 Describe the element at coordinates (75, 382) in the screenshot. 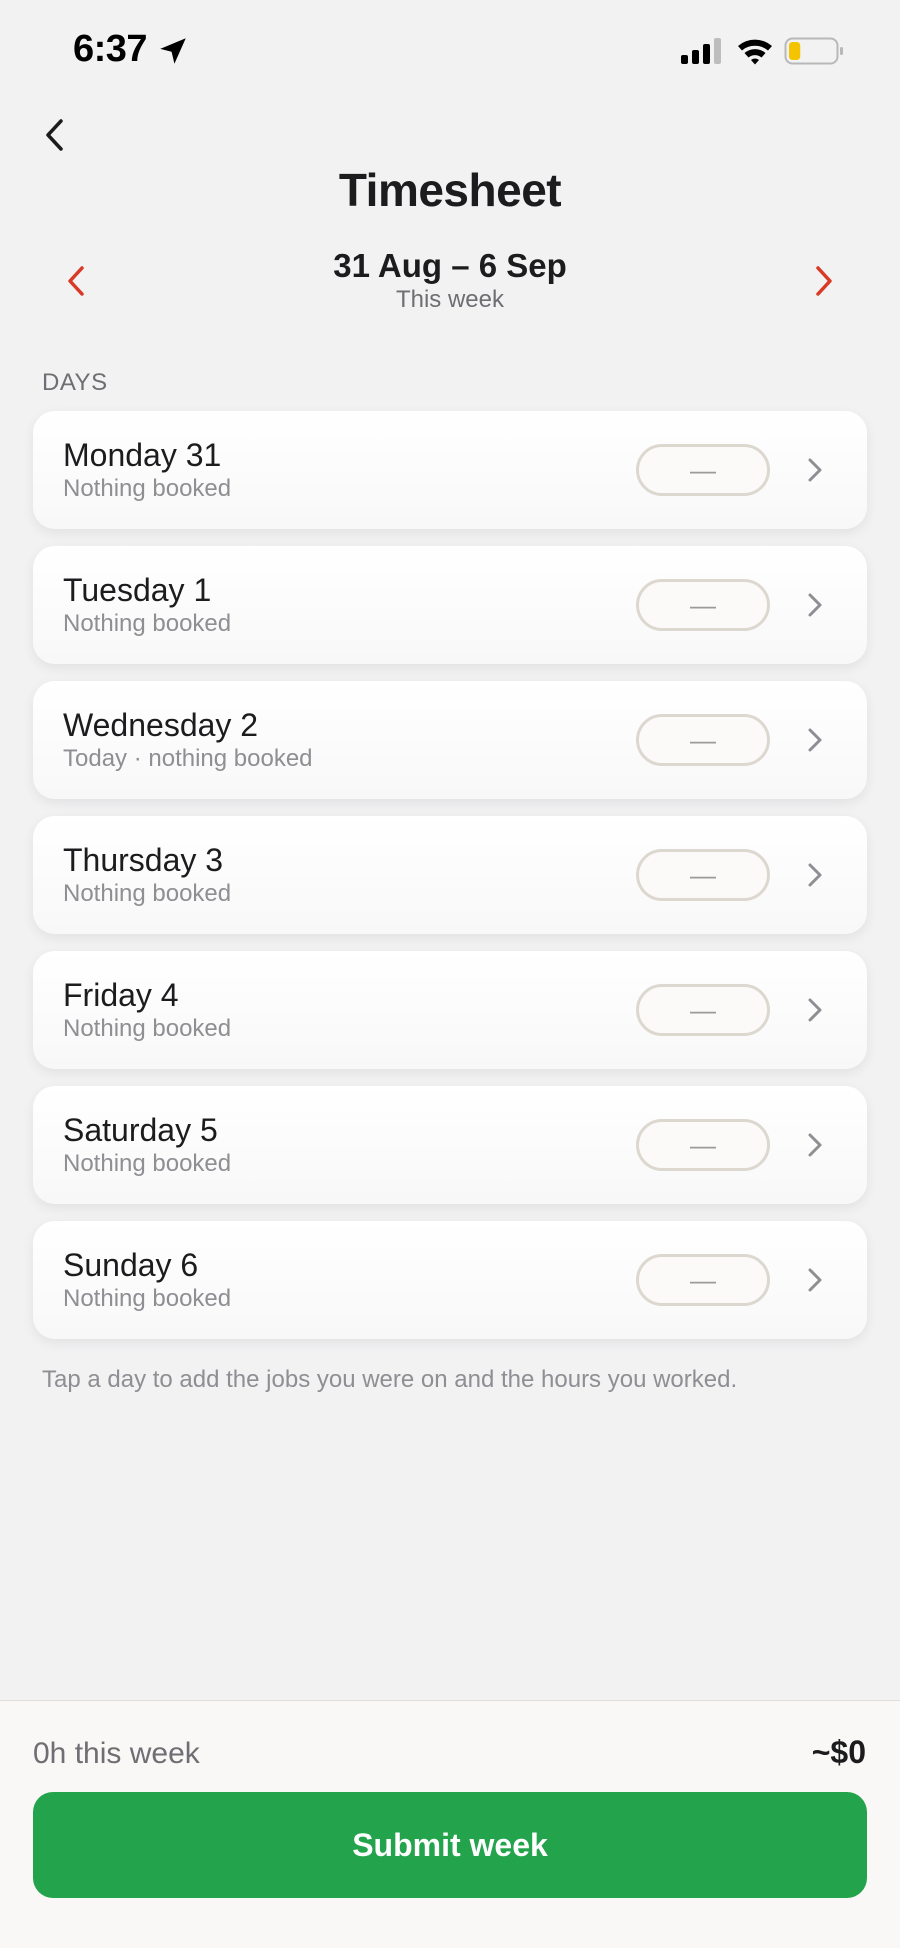

I see `days-section-header: DAYS` at that location.